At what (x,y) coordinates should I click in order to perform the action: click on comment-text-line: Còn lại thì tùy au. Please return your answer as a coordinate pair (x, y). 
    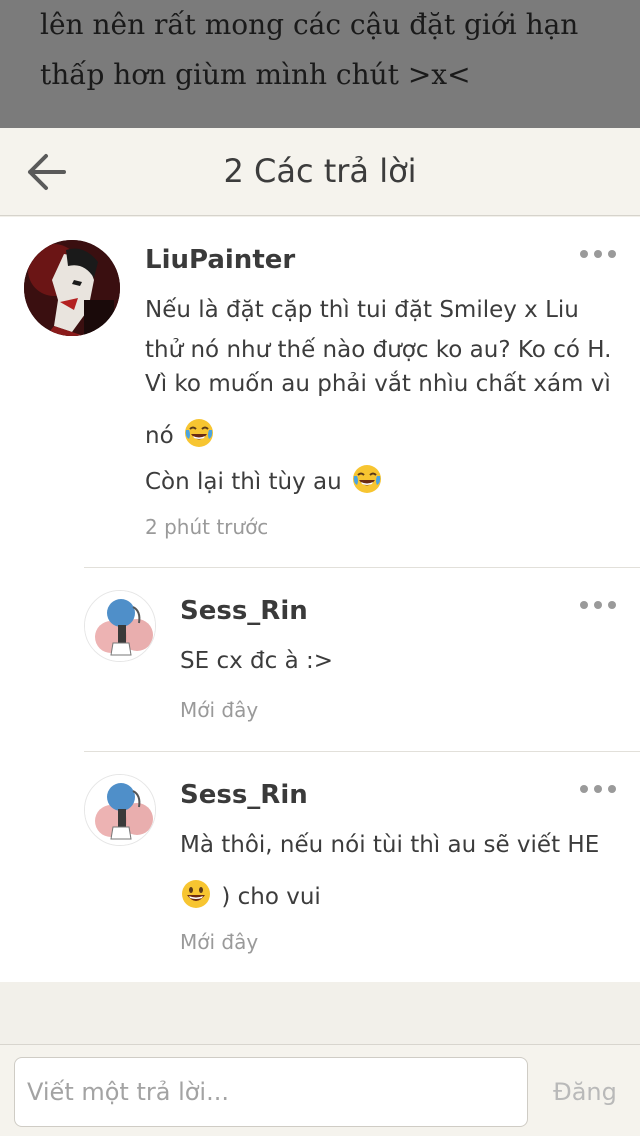
    Looking at the image, I should click on (243, 482).